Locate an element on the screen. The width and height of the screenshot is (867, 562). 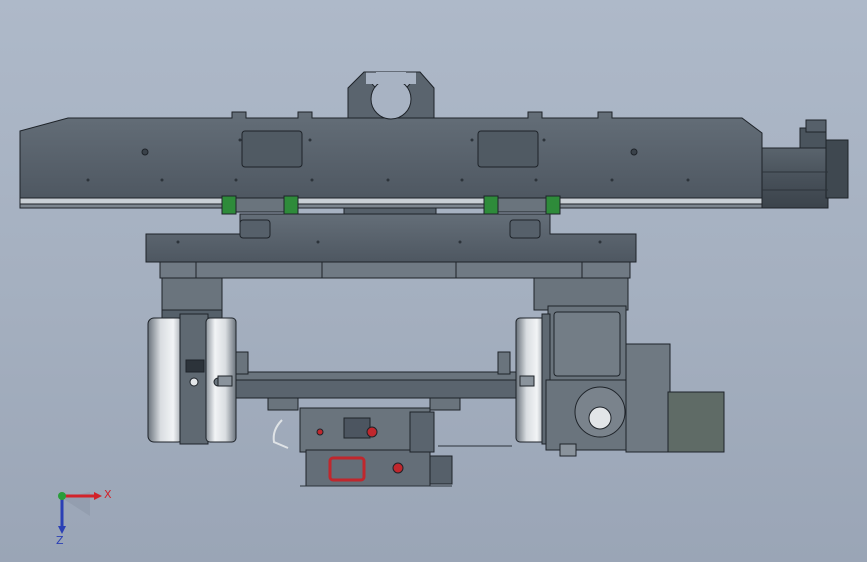
beam-body is located at coordinates (391, 156).